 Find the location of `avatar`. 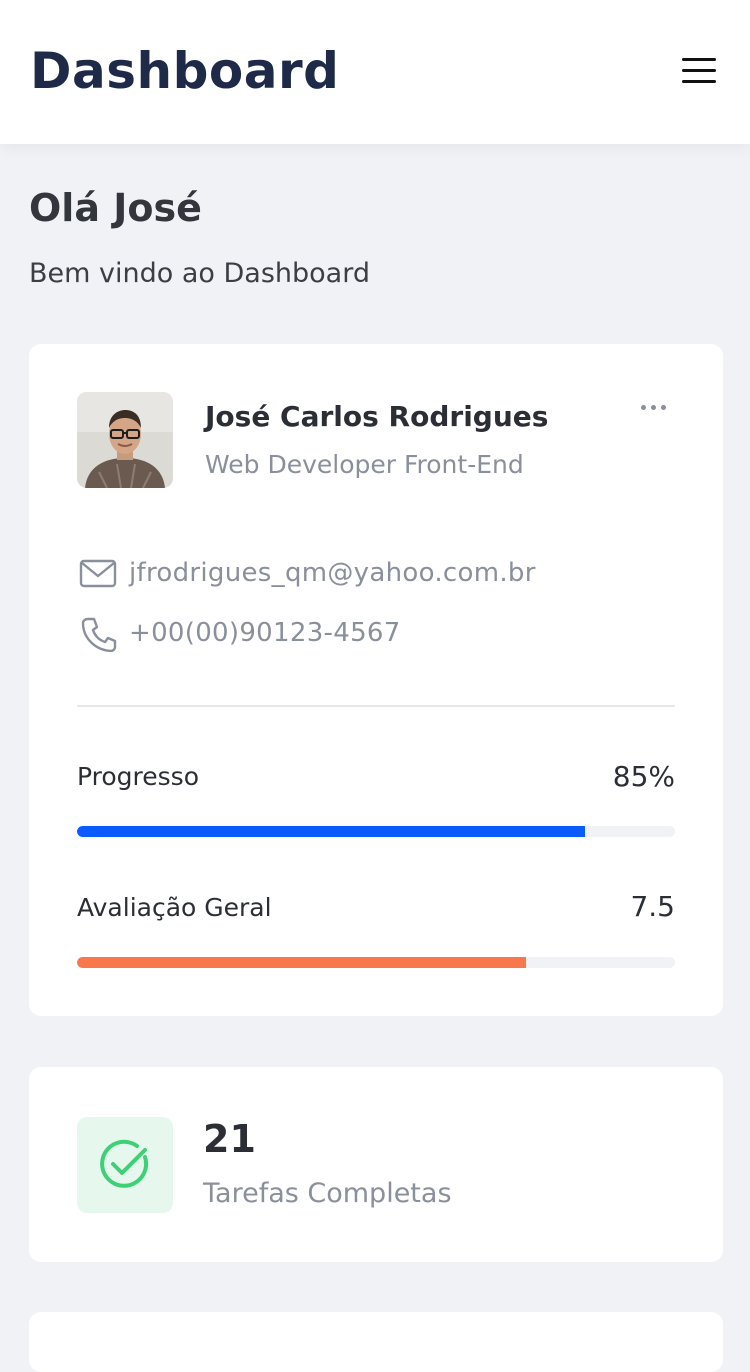

avatar is located at coordinates (125, 440).